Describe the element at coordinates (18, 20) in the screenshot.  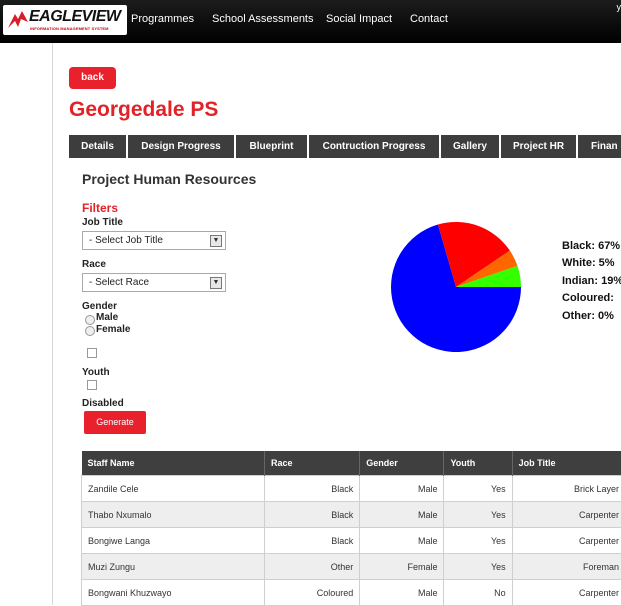
I see `eagle-logo-icon` at that location.